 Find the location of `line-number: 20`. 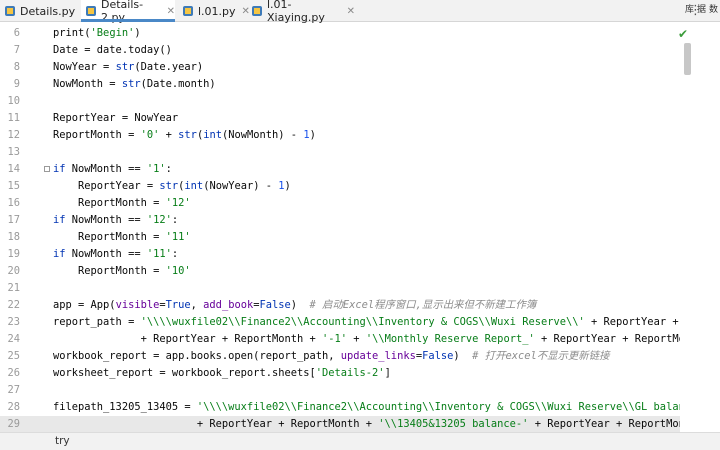

line-number: 20 is located at coordinates (13, 271).